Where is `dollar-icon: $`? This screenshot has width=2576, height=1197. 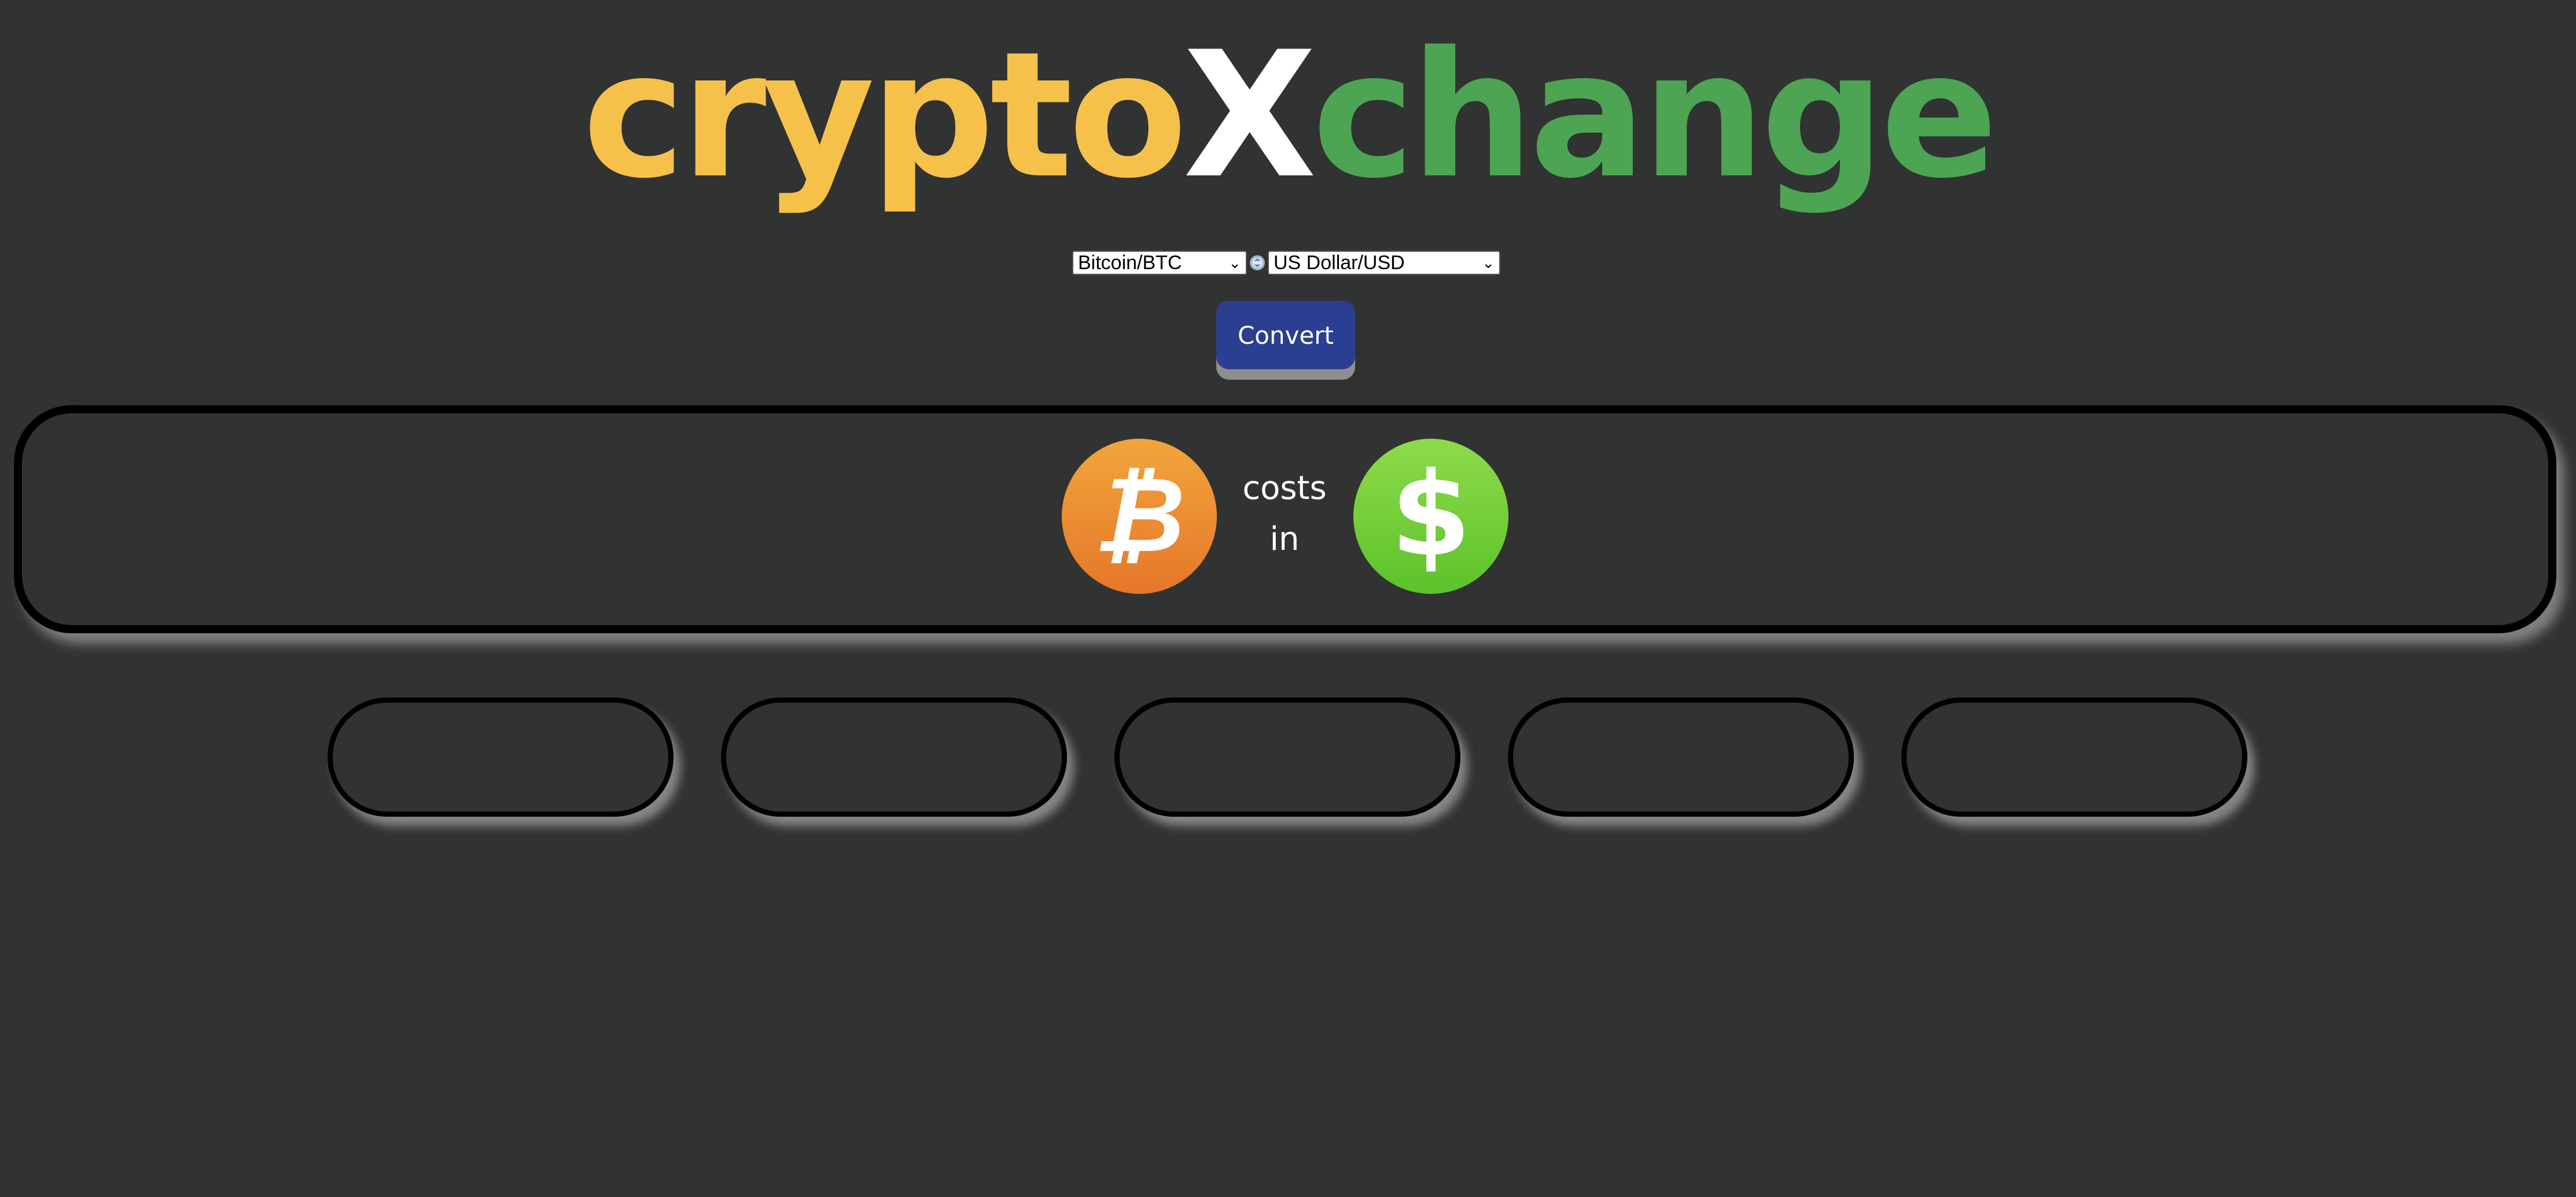
dollar-icon: $ is located at coordinates (1430, 516).